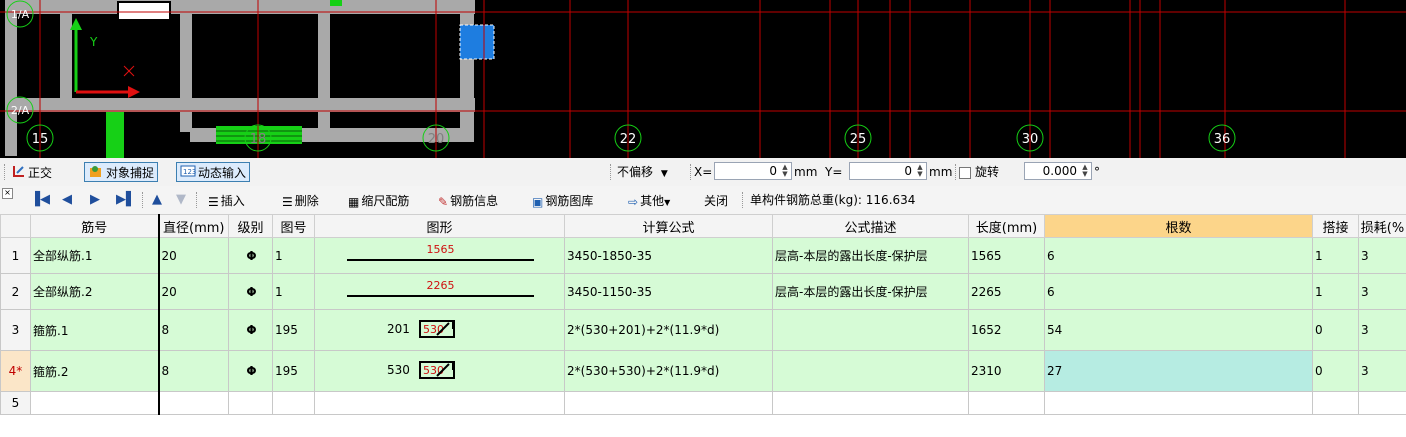  I want to click on row-index: 3, so click(15, 330).